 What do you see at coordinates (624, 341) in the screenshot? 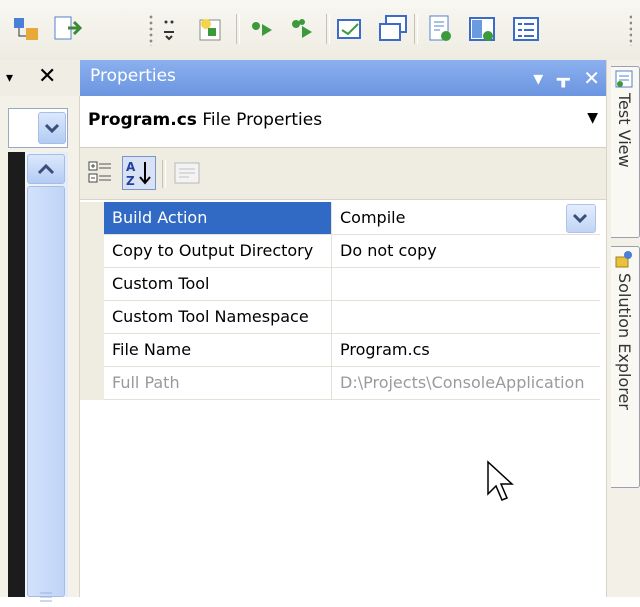
I see `dock-tab-label: Solution Explorer` at bounding box center [624, 341].